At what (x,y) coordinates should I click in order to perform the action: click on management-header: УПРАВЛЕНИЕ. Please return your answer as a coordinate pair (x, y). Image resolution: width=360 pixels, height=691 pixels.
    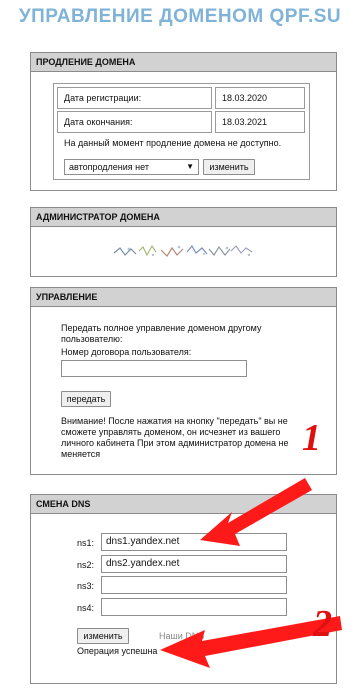
    Looking at the image, I should click on (183, 297).